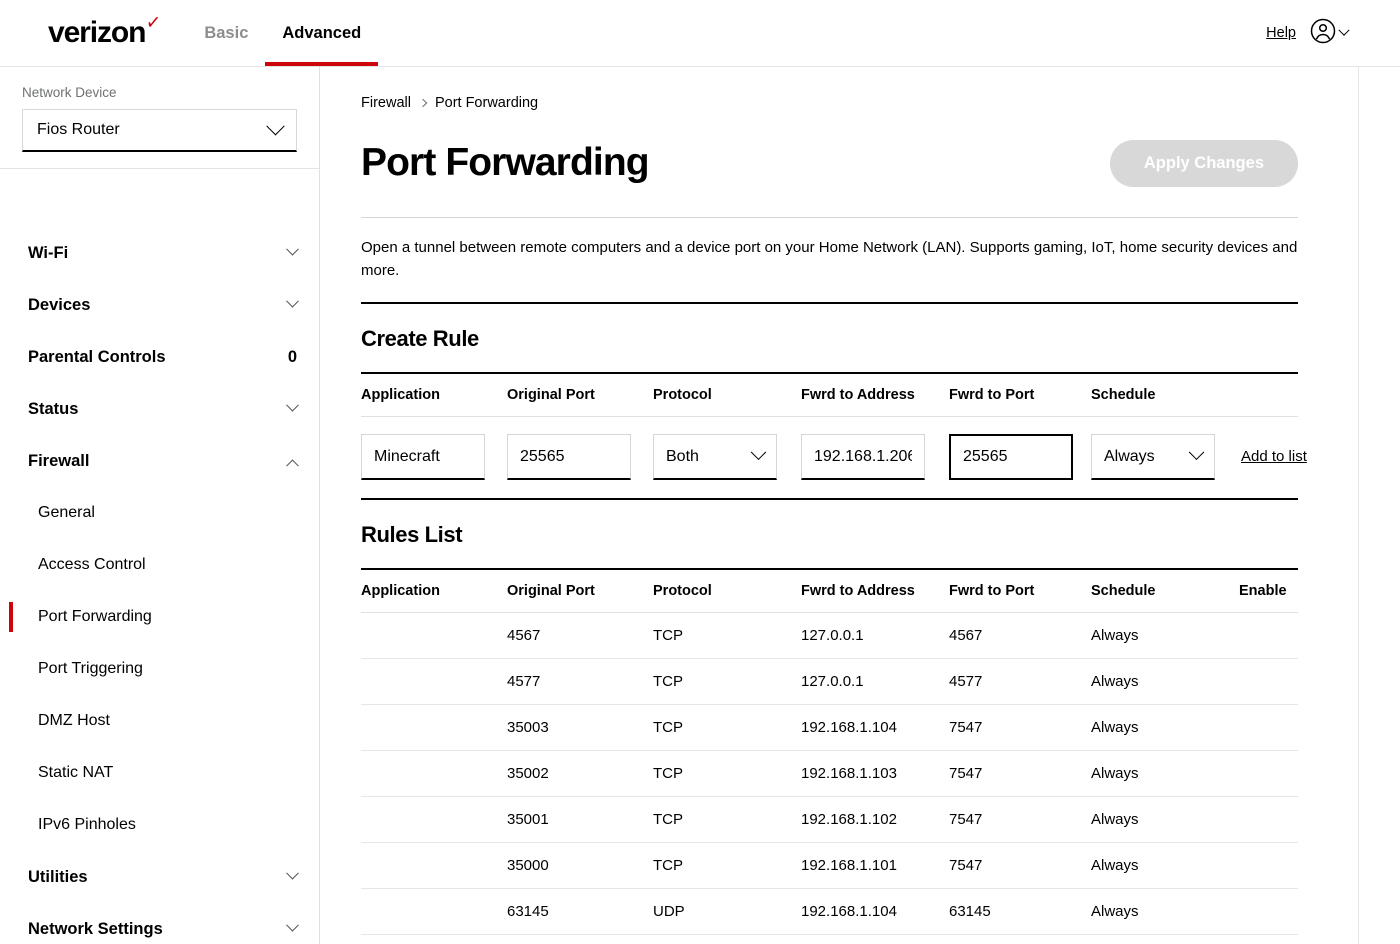 The image size is (1400, 944). Describe the element at coordinates (48, 252) in the screenshot. I see `sidebar-item-label: Wi-Fi` at that location.